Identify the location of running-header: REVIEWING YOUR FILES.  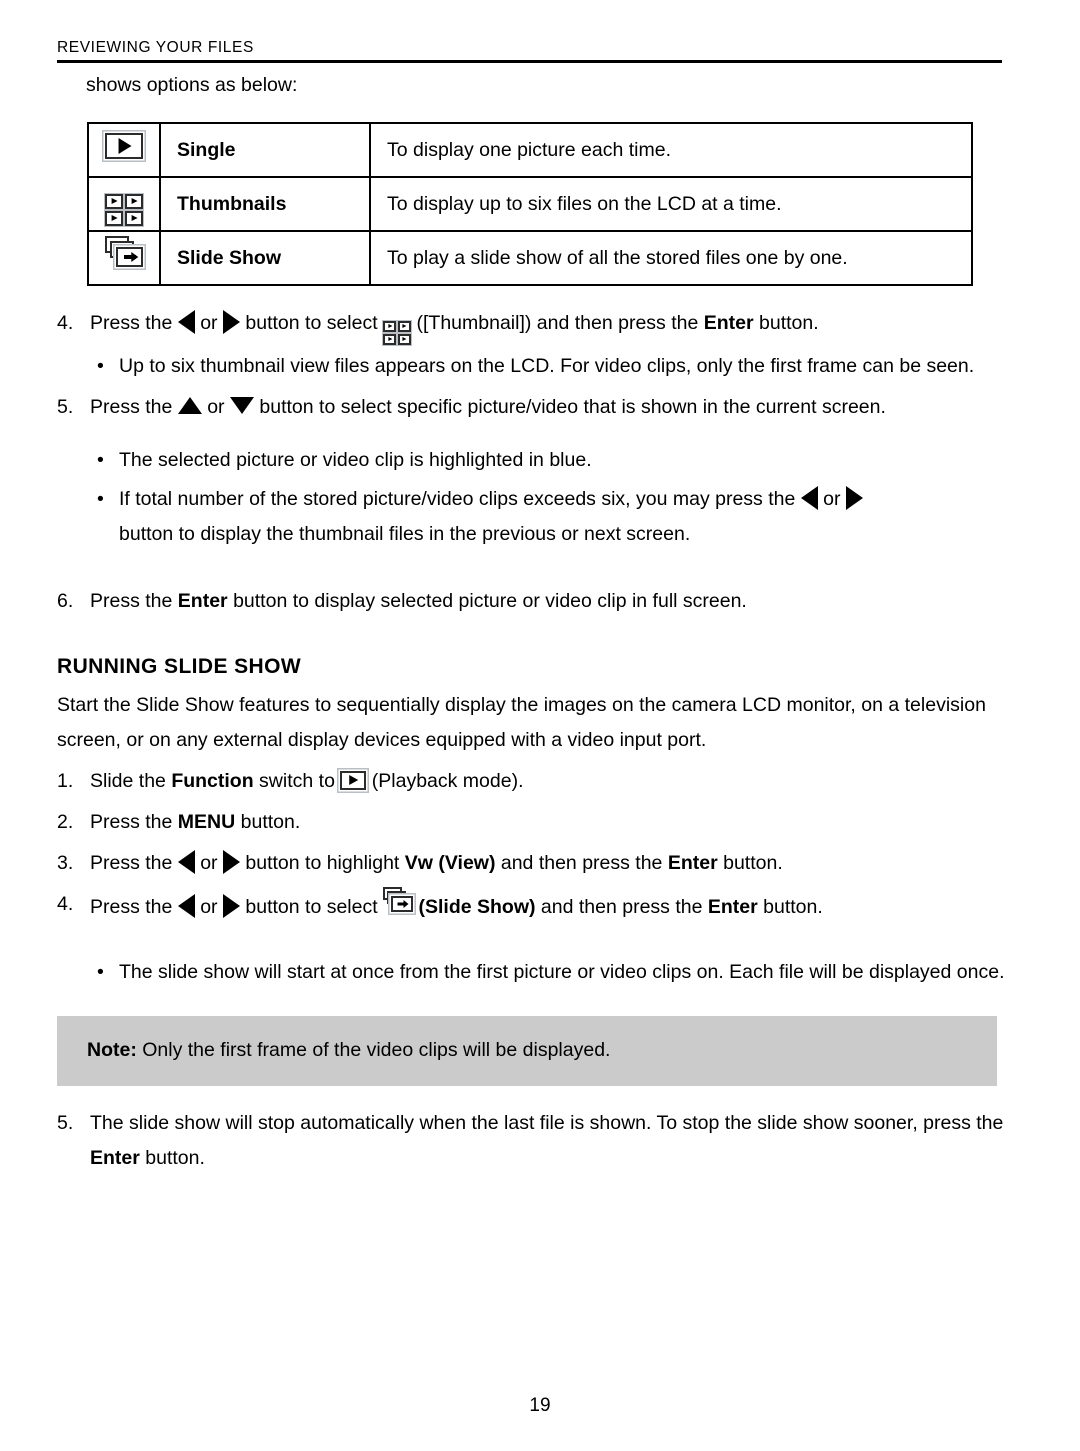
(529, 50).